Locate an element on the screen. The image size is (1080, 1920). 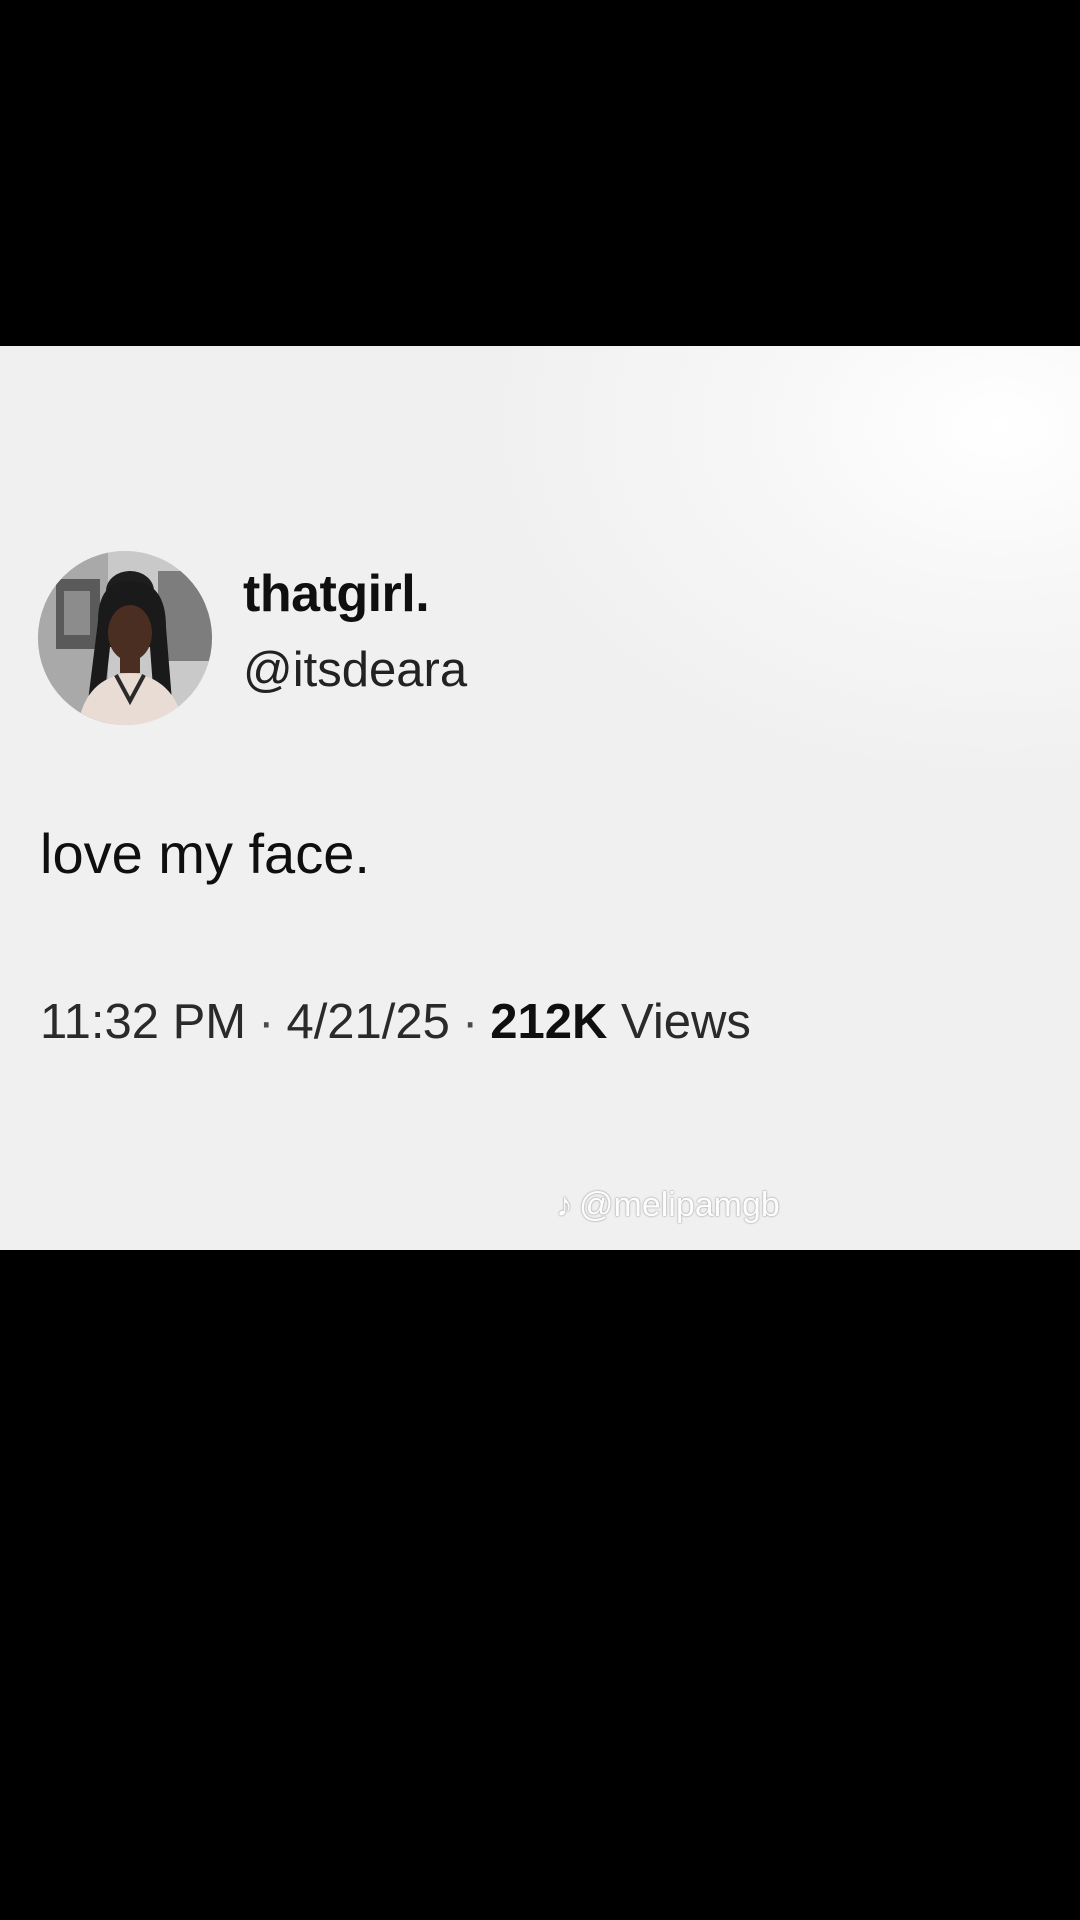
display-name: thatgirl. is located at coordinates (336, 594).